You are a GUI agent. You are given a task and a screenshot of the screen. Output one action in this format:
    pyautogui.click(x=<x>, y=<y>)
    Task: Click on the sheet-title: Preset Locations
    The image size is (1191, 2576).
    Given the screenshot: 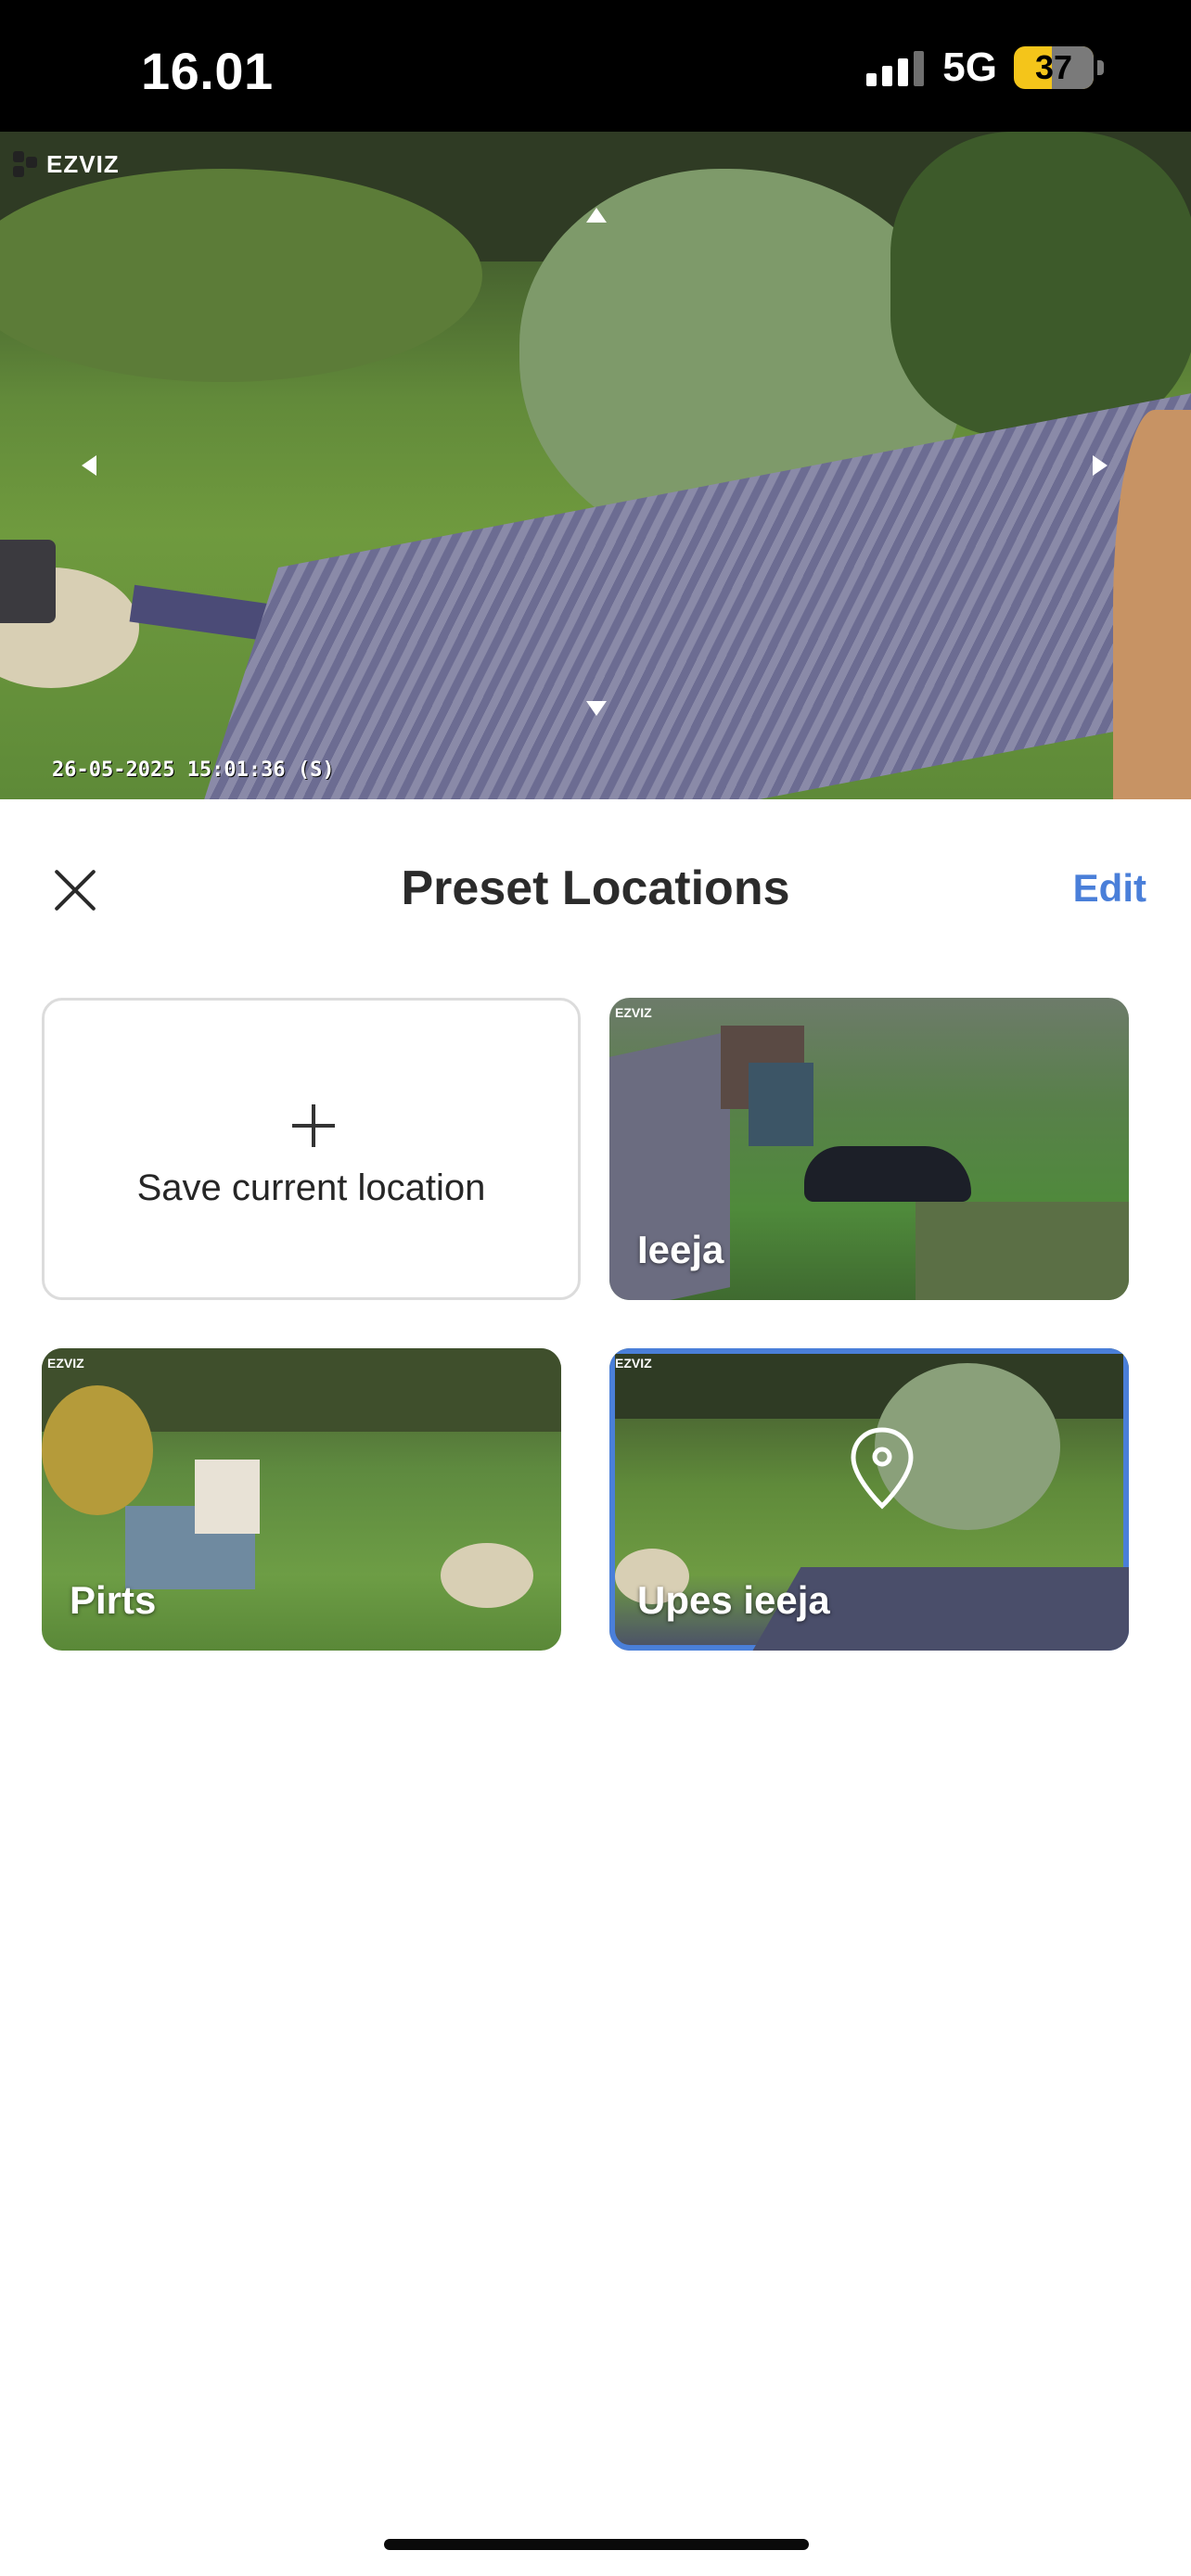 What is the action you would take?
    pyautogui.click(x=595, y=888)
    